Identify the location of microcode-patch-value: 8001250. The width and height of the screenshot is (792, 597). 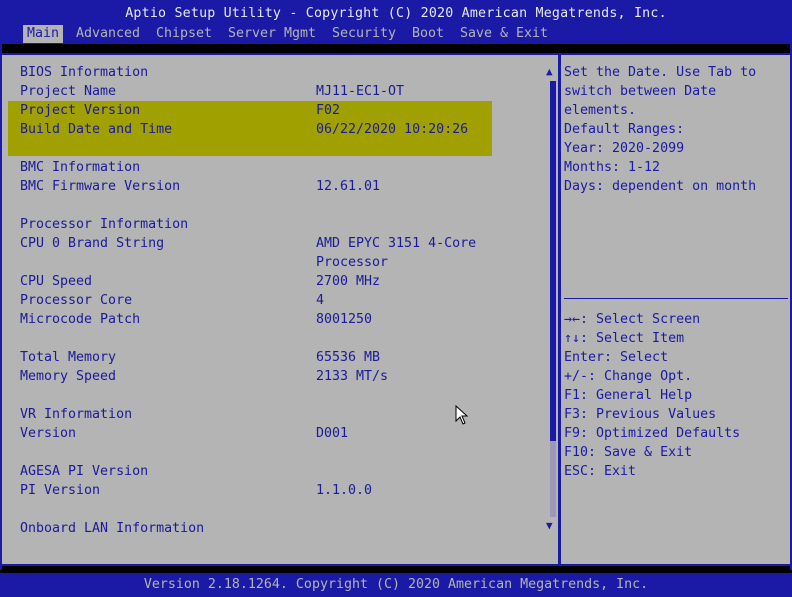
(344, 319).